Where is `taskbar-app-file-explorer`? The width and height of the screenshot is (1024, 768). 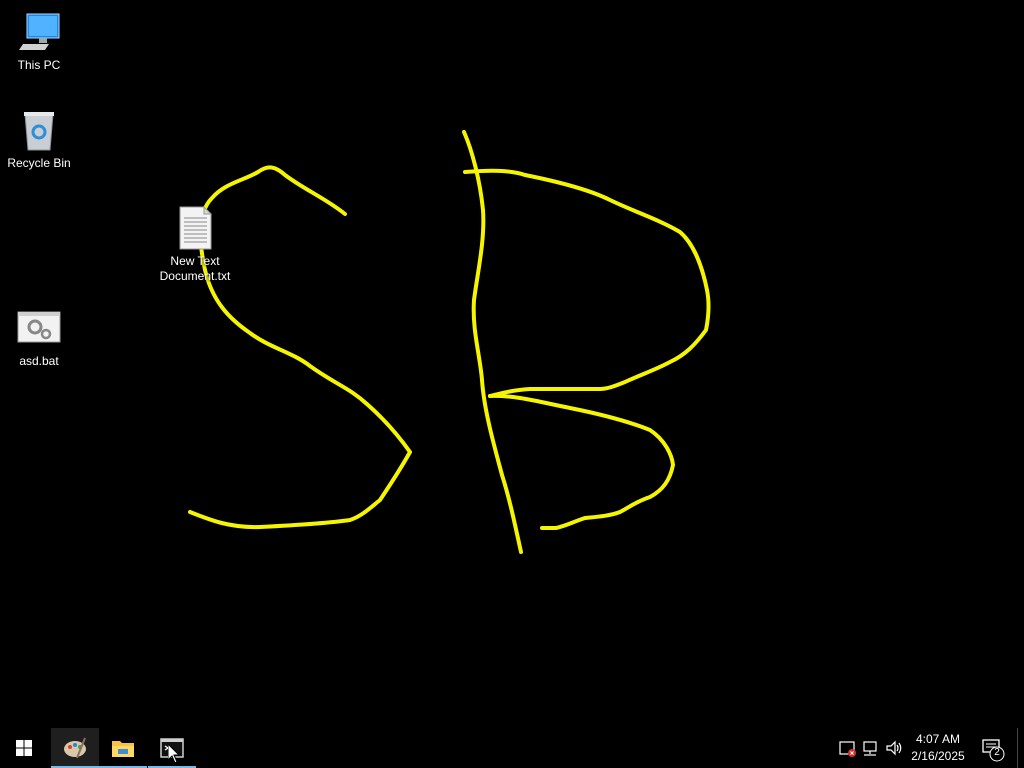
taskbar-app-file-explorer is located at coordinates (123, 748).